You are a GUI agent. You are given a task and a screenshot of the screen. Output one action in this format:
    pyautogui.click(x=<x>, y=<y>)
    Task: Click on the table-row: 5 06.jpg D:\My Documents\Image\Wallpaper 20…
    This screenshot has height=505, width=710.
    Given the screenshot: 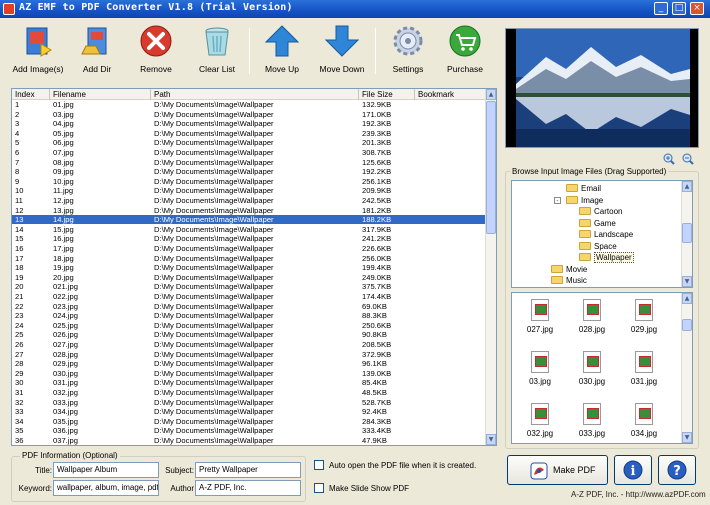 What is the action you would take?
    pyautogui.click(x=249, y=142)
    